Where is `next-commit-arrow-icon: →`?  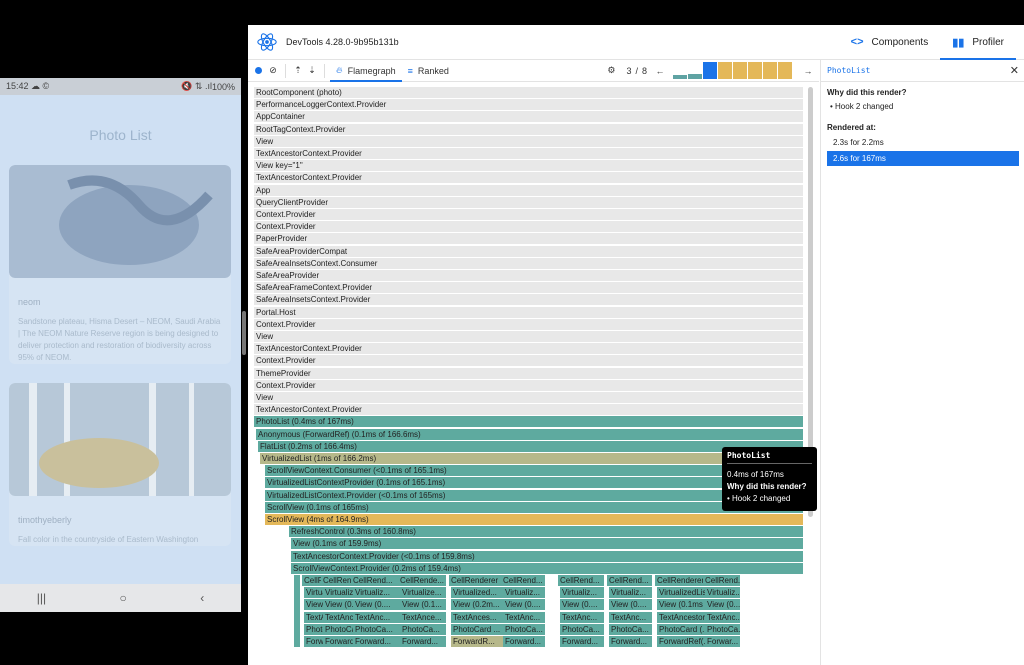
next-commit-arrow-icon: → is located at coordinates (808, 71).